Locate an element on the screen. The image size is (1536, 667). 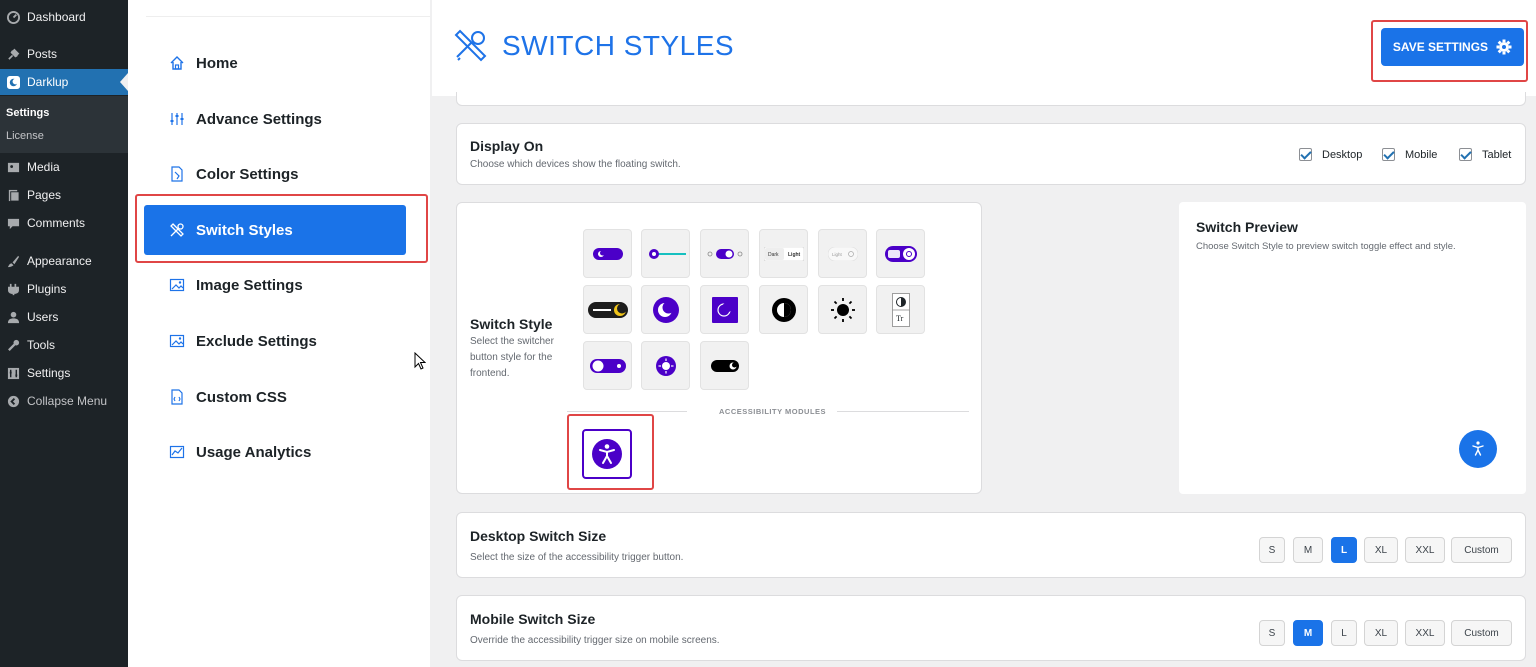
moon-circle-icon is located at coordinates (665, 309).